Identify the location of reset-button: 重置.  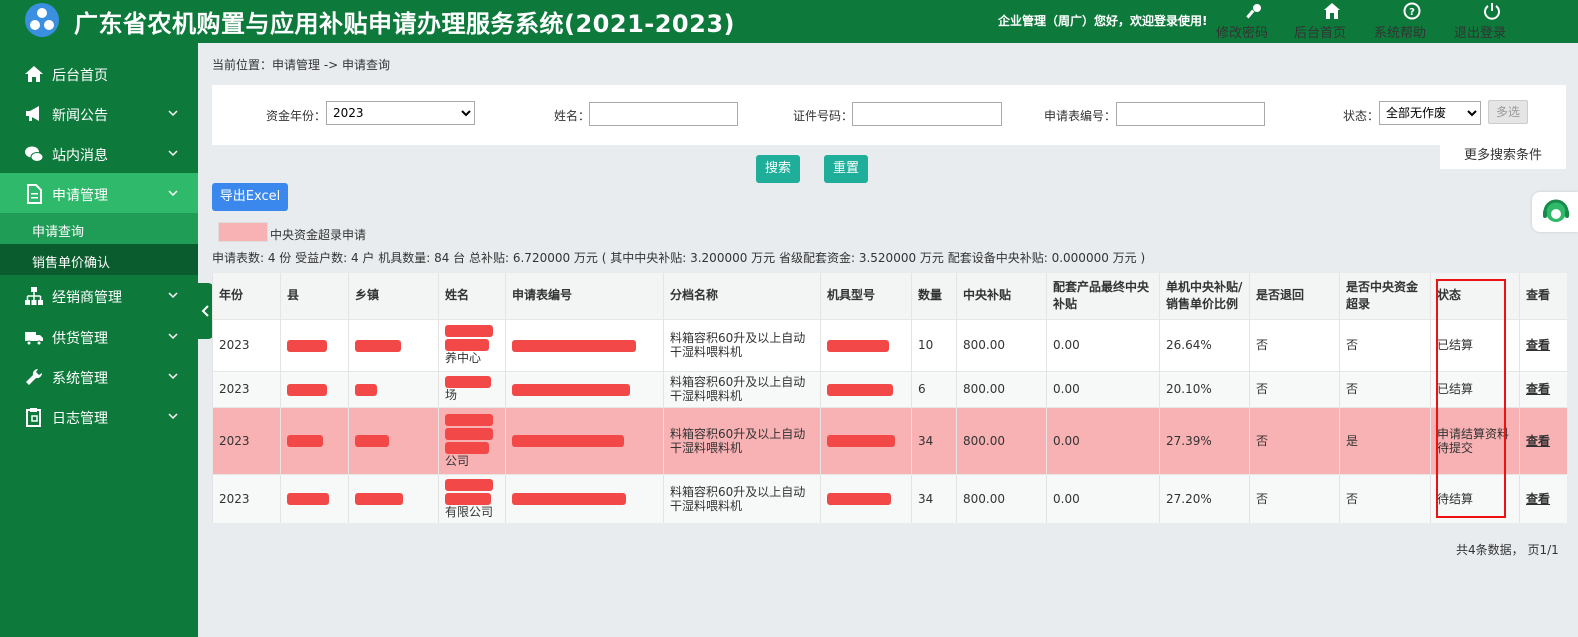
(846, 169).